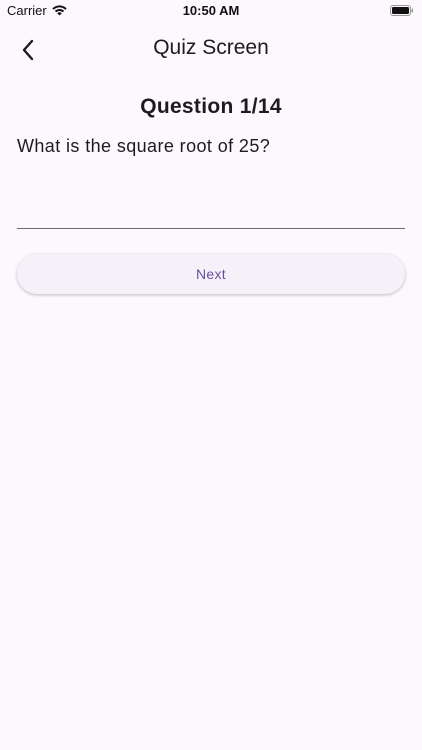 This screenshot has height=750, width=422. I want to click on app-bar: Quiz Screen, so click(211, 50).